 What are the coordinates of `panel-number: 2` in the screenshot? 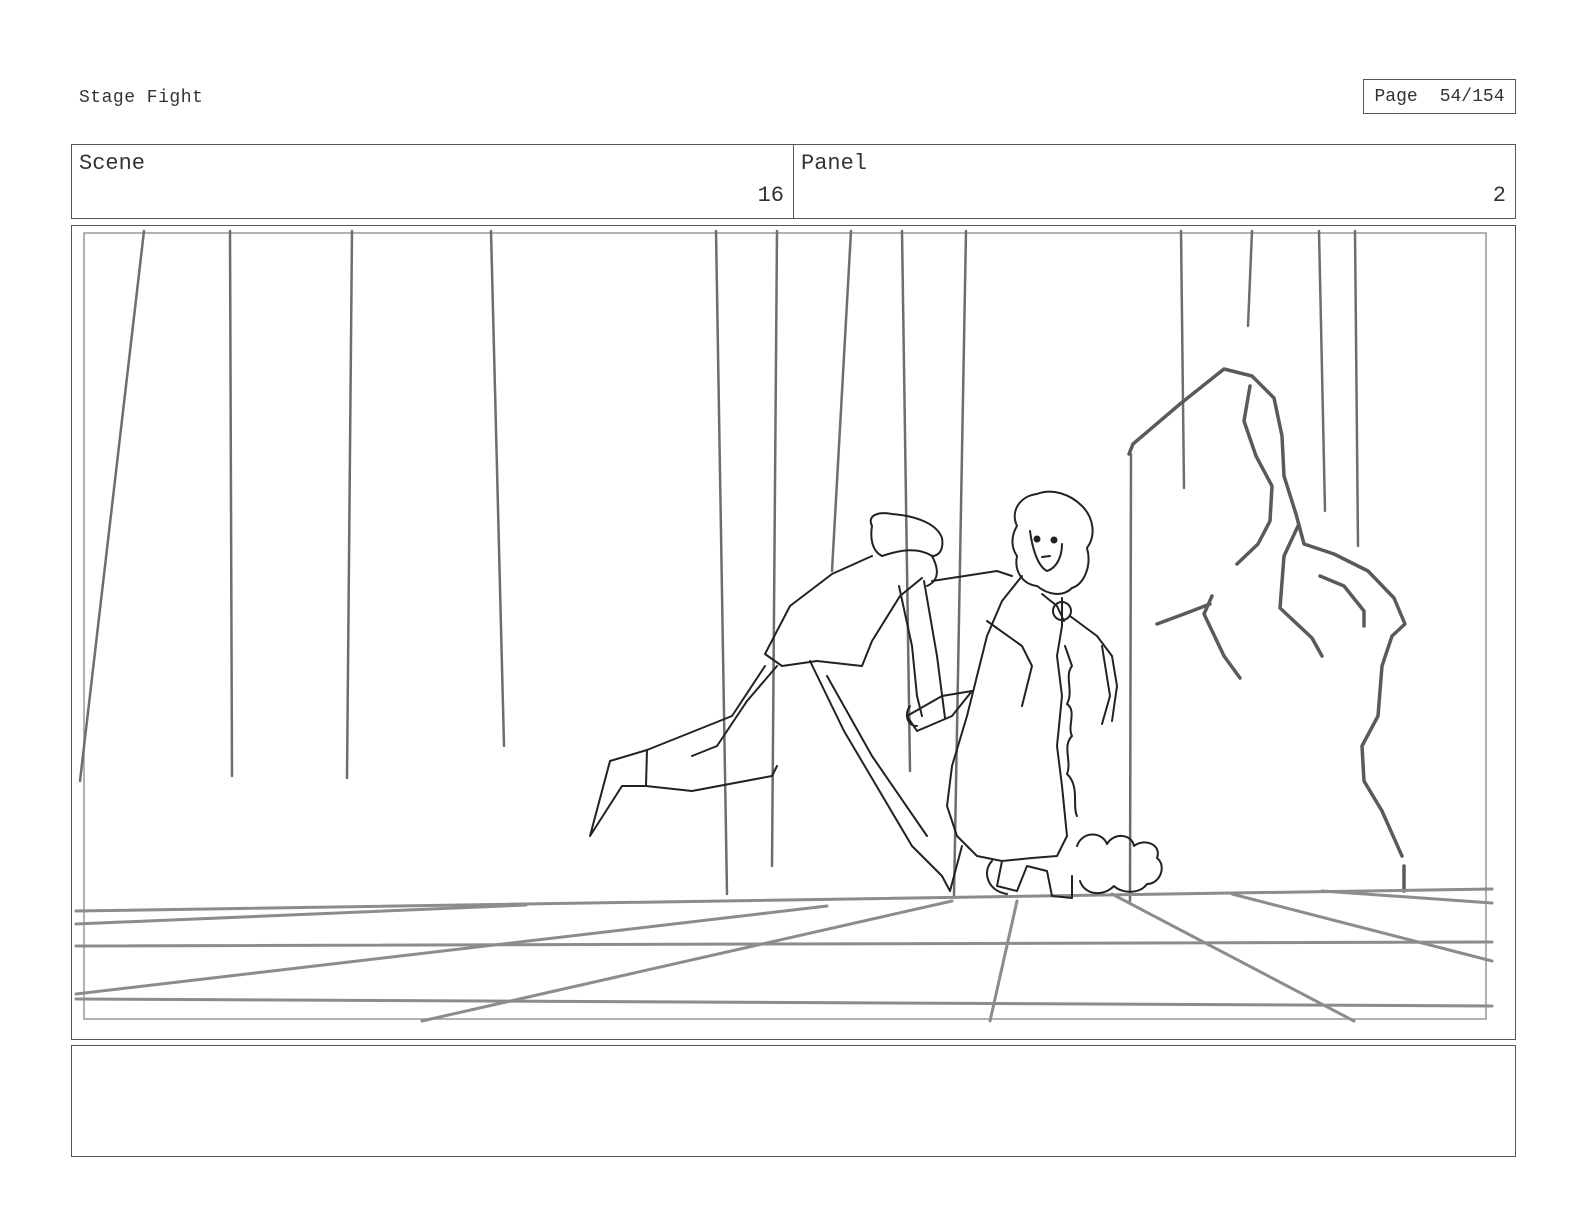 It's located at (1499, 195).